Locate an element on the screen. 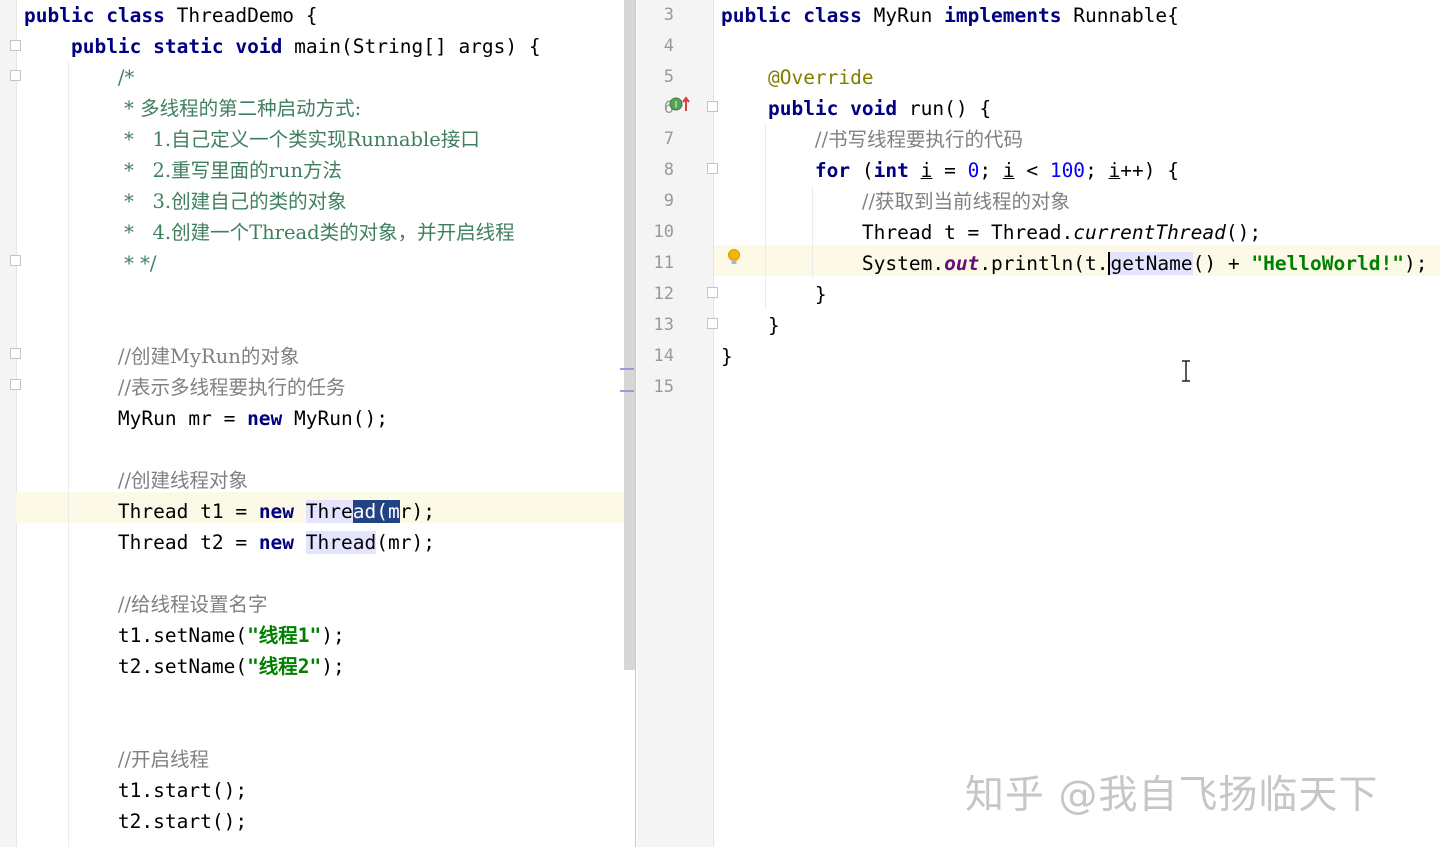  code-line: * 3.创建自己的类的对象 is located at coordinates (282, 201).